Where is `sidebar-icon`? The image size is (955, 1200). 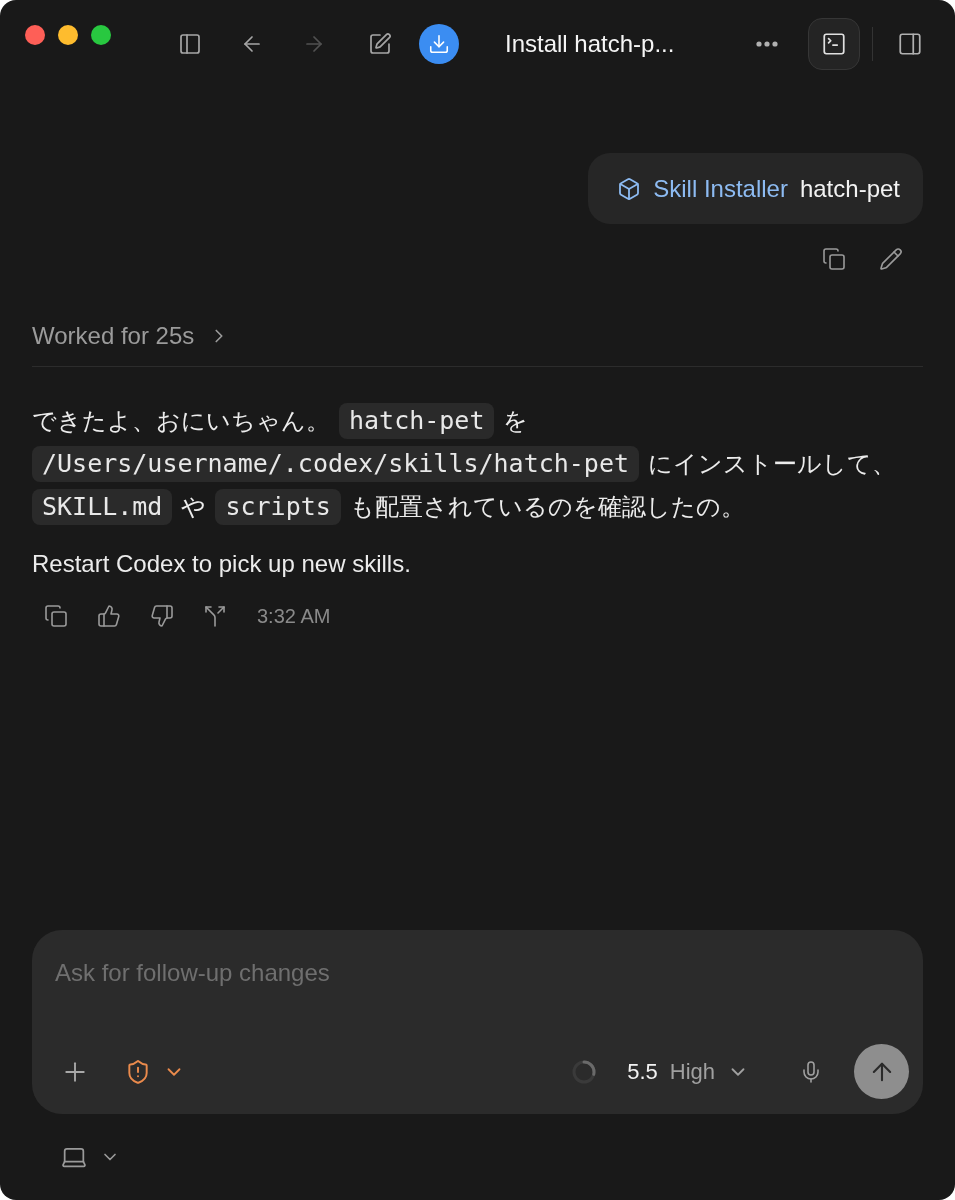
sidebar-icon is located at coordinates (190, 44).